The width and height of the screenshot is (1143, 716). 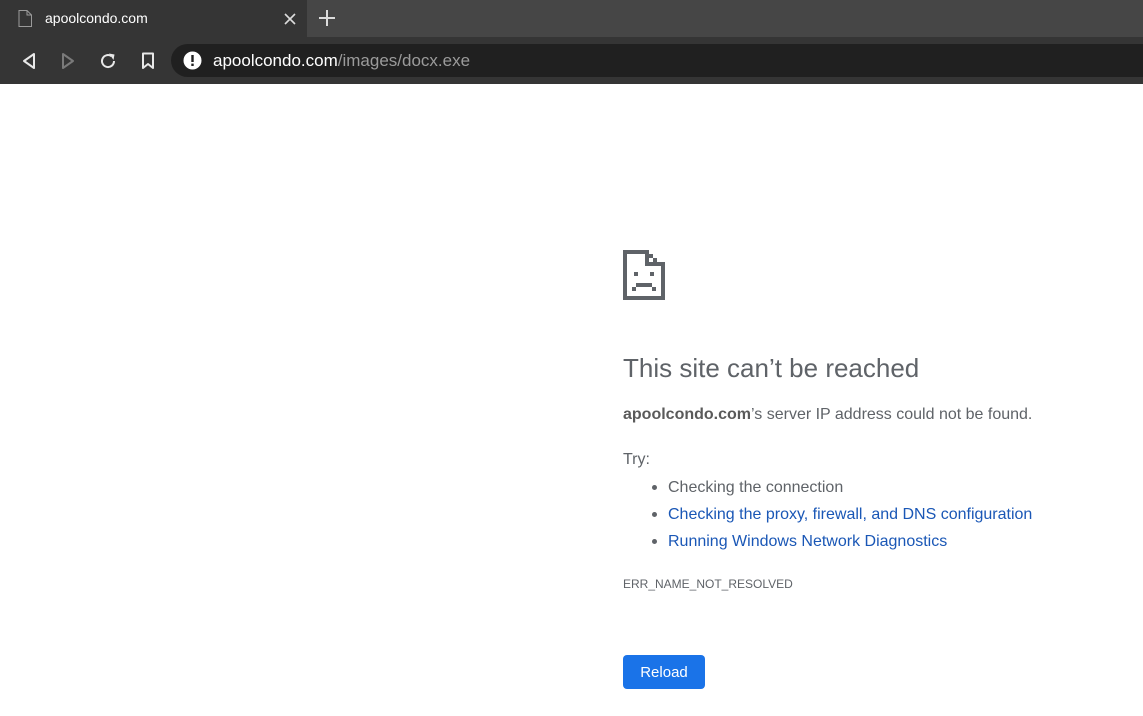 I want to click on error-summary-text: ’s server IP address could not be found., so click(x=892, y=414).